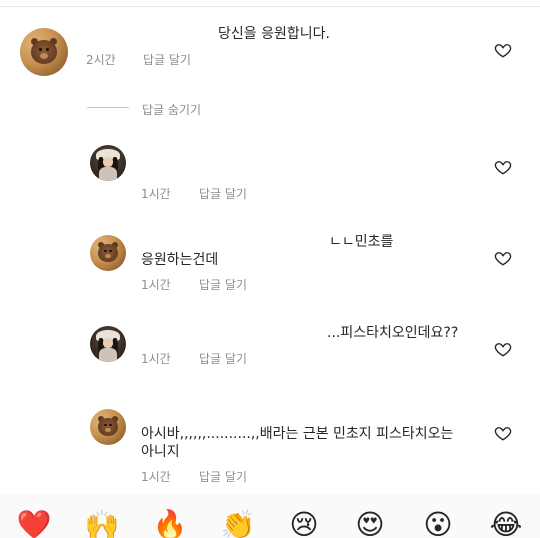 The image size is (540, 538). What do you see at coordinates (238, 523) in the screenshot?
I see `reaction-clapping-hands: 👏` at bounding box center [238, 523].